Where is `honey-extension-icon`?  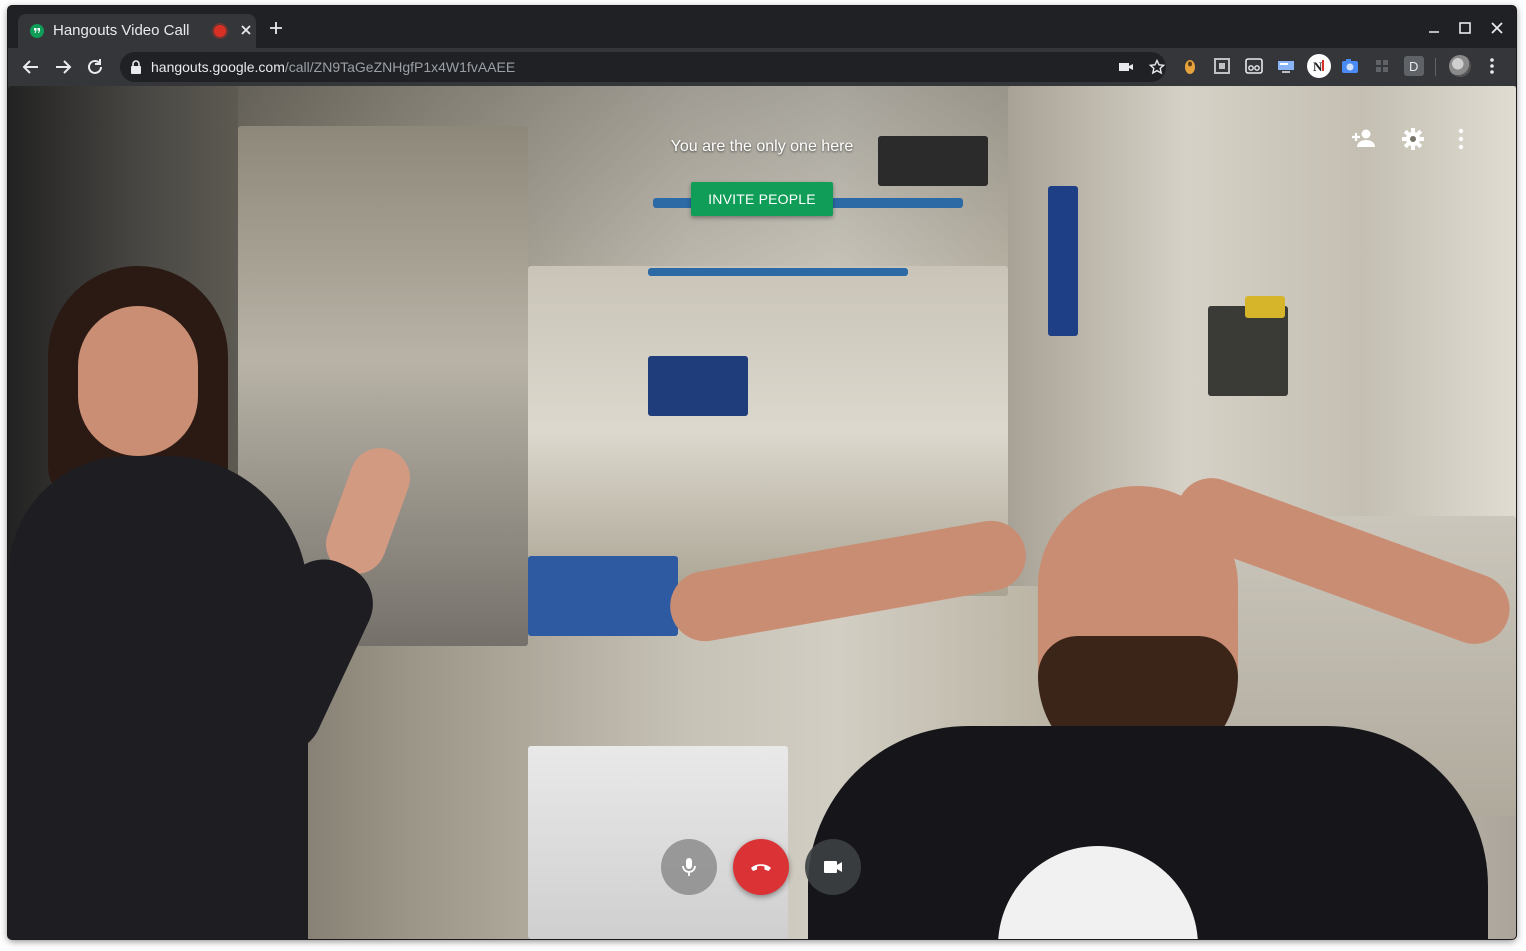 honey-extension-icon is located at coordinates (1190, 66).